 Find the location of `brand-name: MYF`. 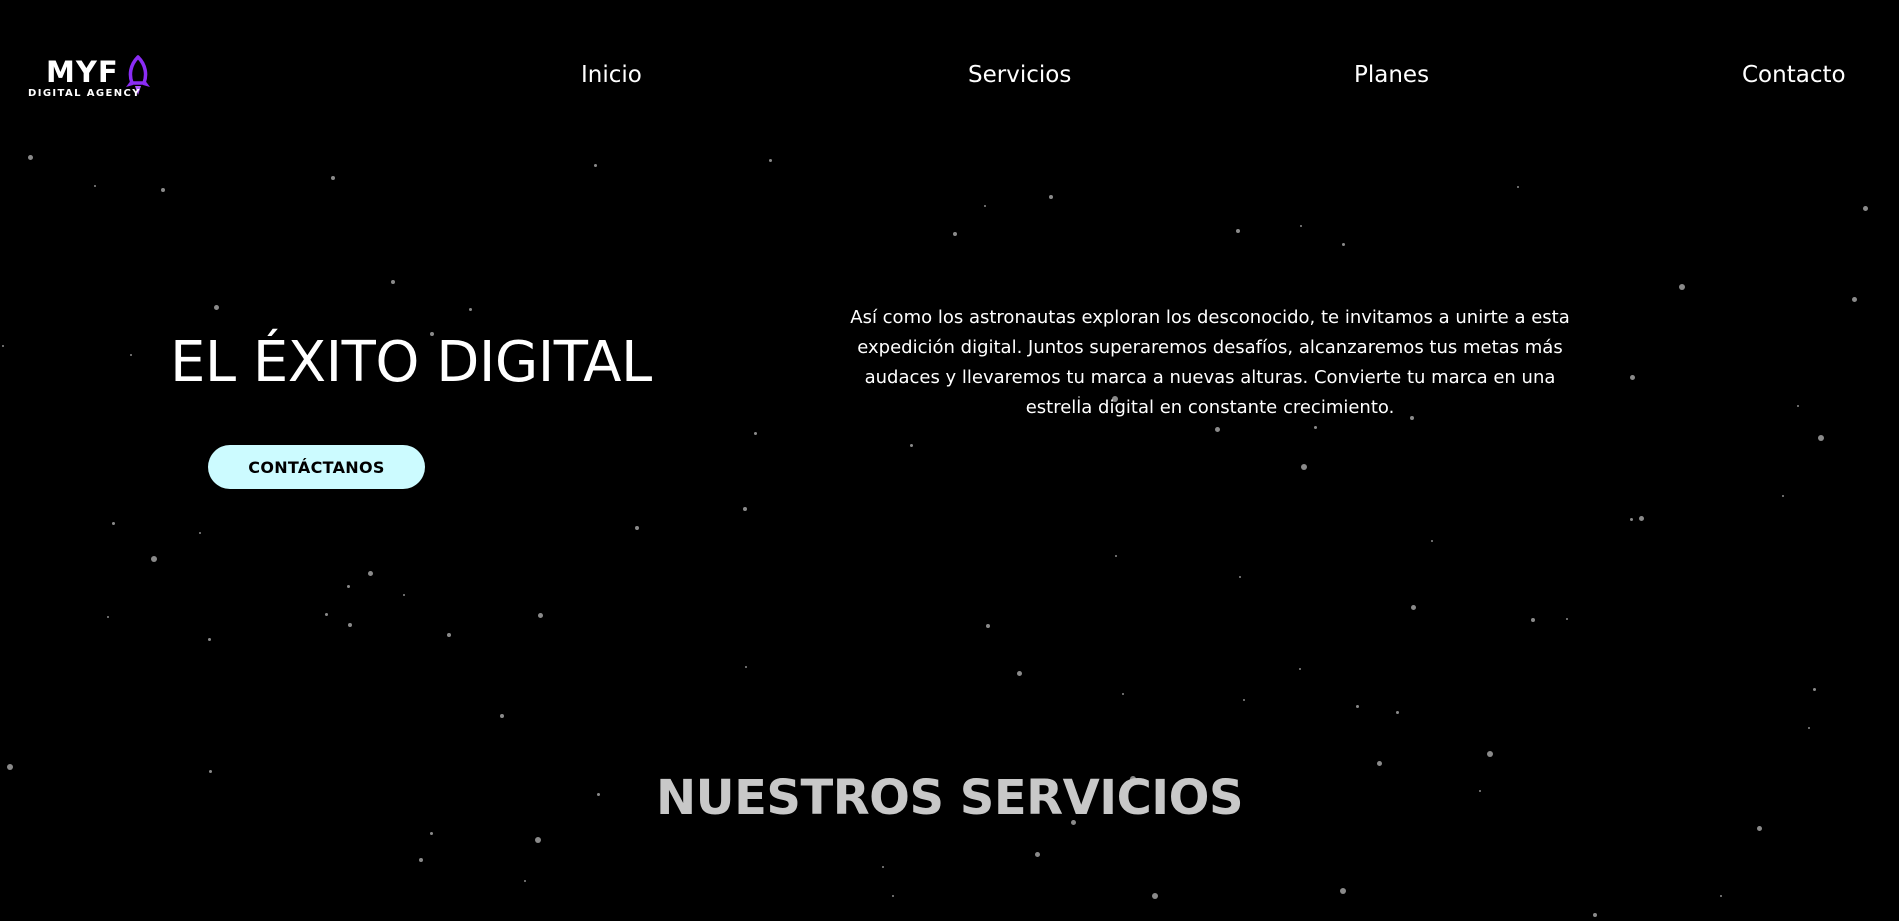

brand-name: MYF is located at coordinates (82, 72).